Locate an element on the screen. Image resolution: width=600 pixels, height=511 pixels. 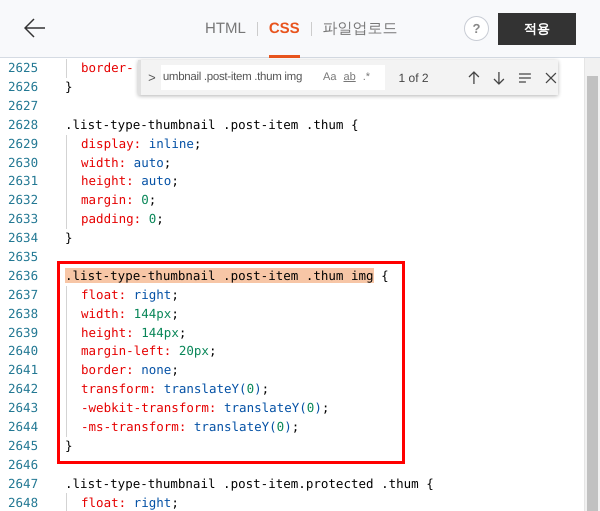
previous-match-icon is located at coordinates (473, 77).